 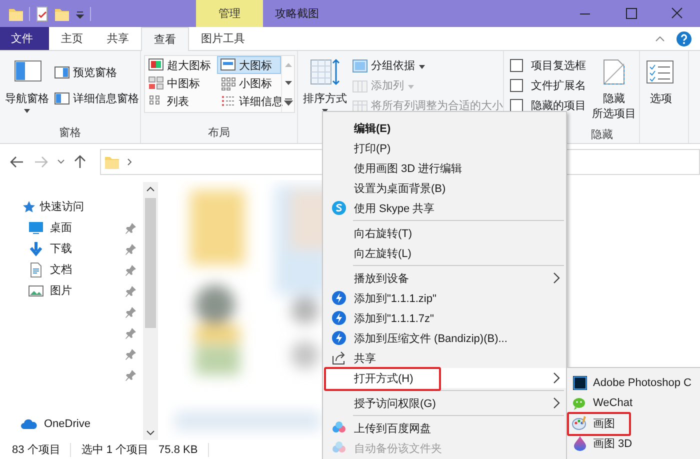 I want to click on menu-item: 共享, so click(x=444, y=358).